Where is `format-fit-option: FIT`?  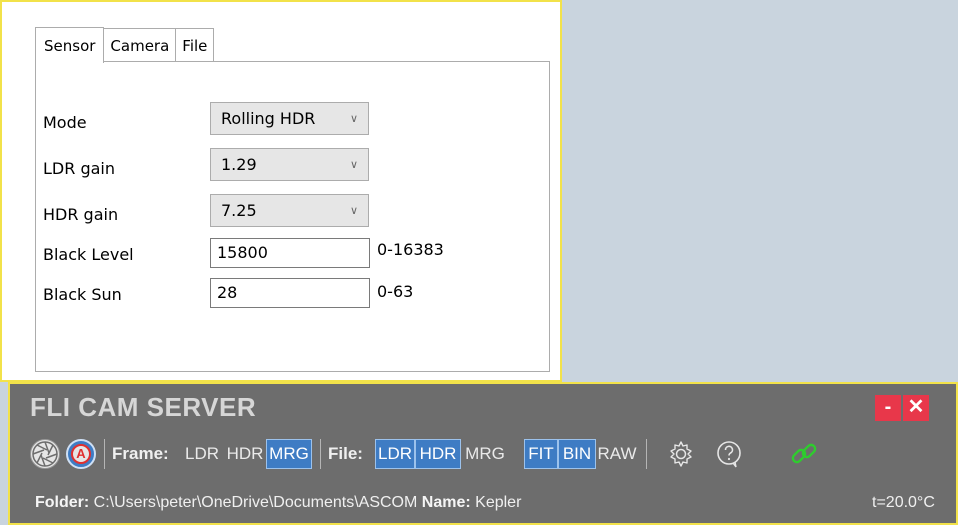 format-fit-option: FIT is located at coordinates (541, 454).